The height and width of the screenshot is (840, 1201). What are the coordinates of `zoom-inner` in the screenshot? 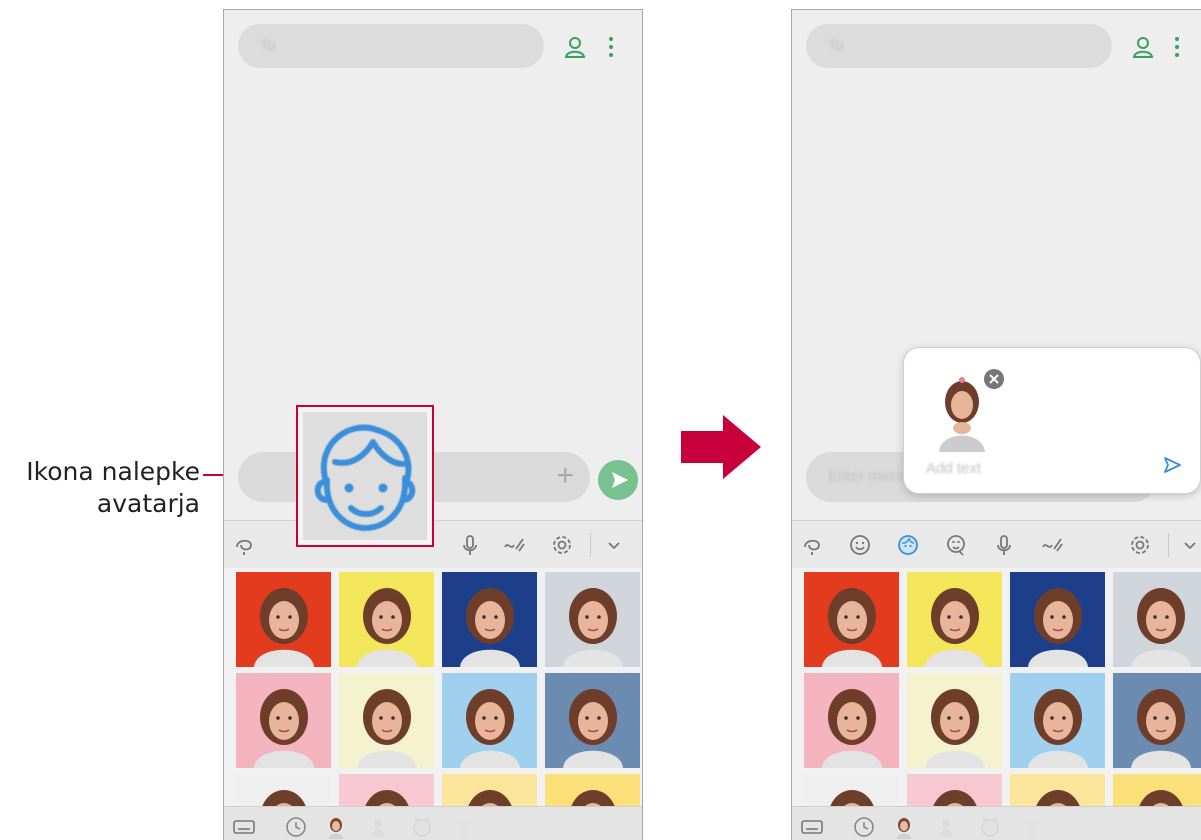 It's located at (365, 476).